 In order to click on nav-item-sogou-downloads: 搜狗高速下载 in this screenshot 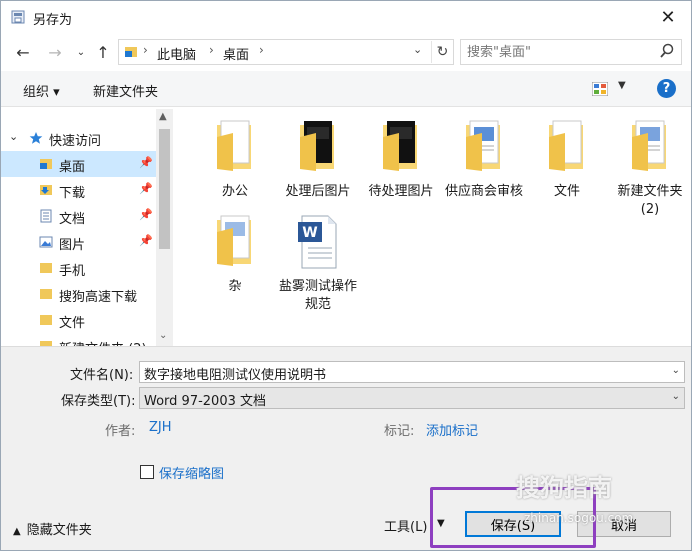, I will do `click(78, 294)`.